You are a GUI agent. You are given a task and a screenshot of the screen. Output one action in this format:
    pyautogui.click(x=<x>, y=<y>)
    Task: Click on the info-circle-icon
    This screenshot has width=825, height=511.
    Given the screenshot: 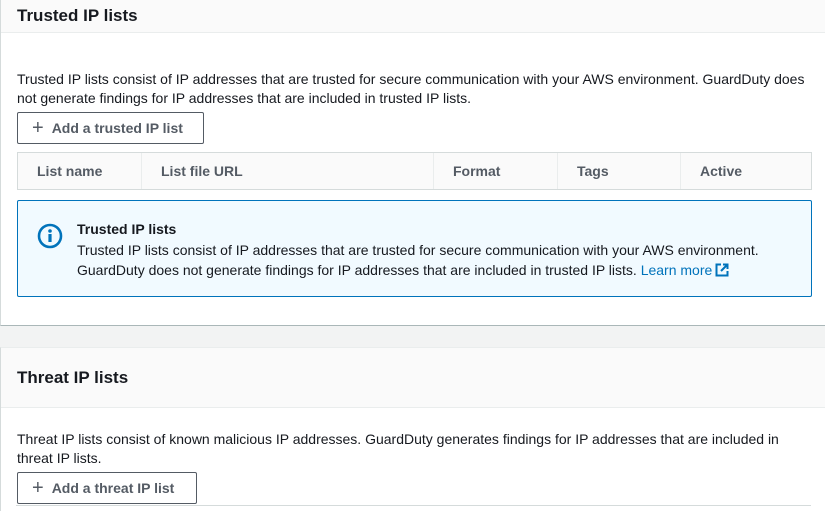 What is the action you would take?
    pyautogui.click(x=50, y=236)
    